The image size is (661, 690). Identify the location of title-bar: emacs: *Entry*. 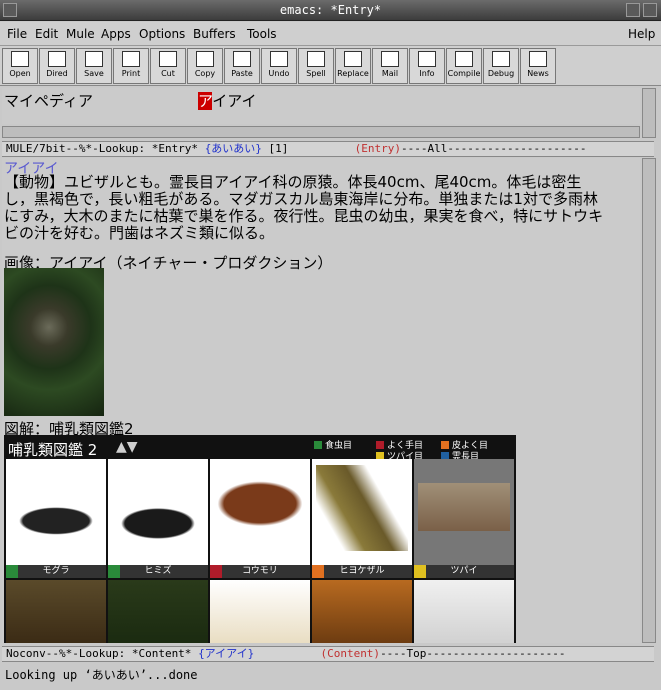
(330, 10).